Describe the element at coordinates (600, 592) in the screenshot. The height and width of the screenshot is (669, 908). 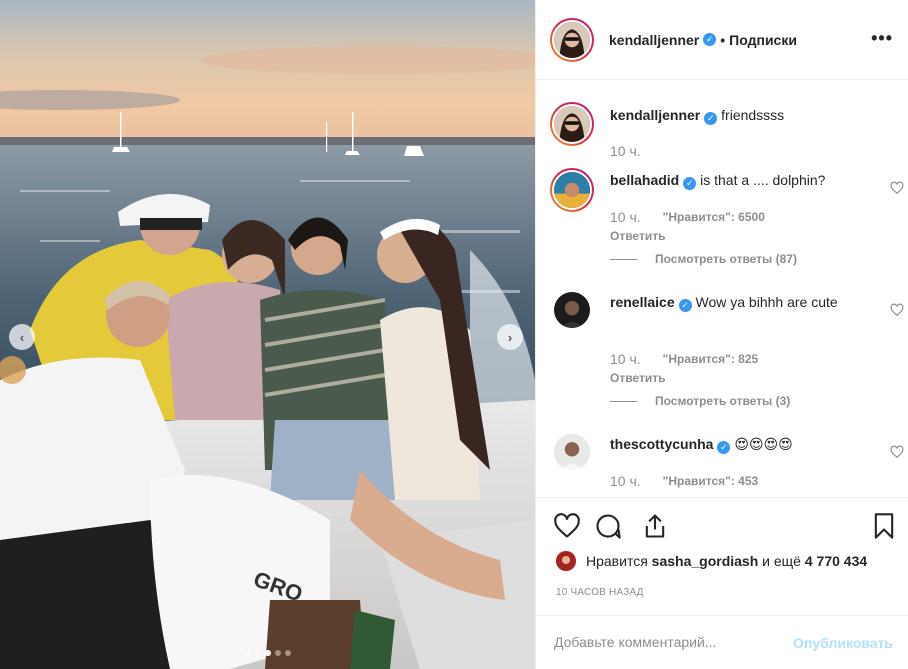
I see `post-time-ago: 10 ЧАСОВ НАЗАД` at that location.